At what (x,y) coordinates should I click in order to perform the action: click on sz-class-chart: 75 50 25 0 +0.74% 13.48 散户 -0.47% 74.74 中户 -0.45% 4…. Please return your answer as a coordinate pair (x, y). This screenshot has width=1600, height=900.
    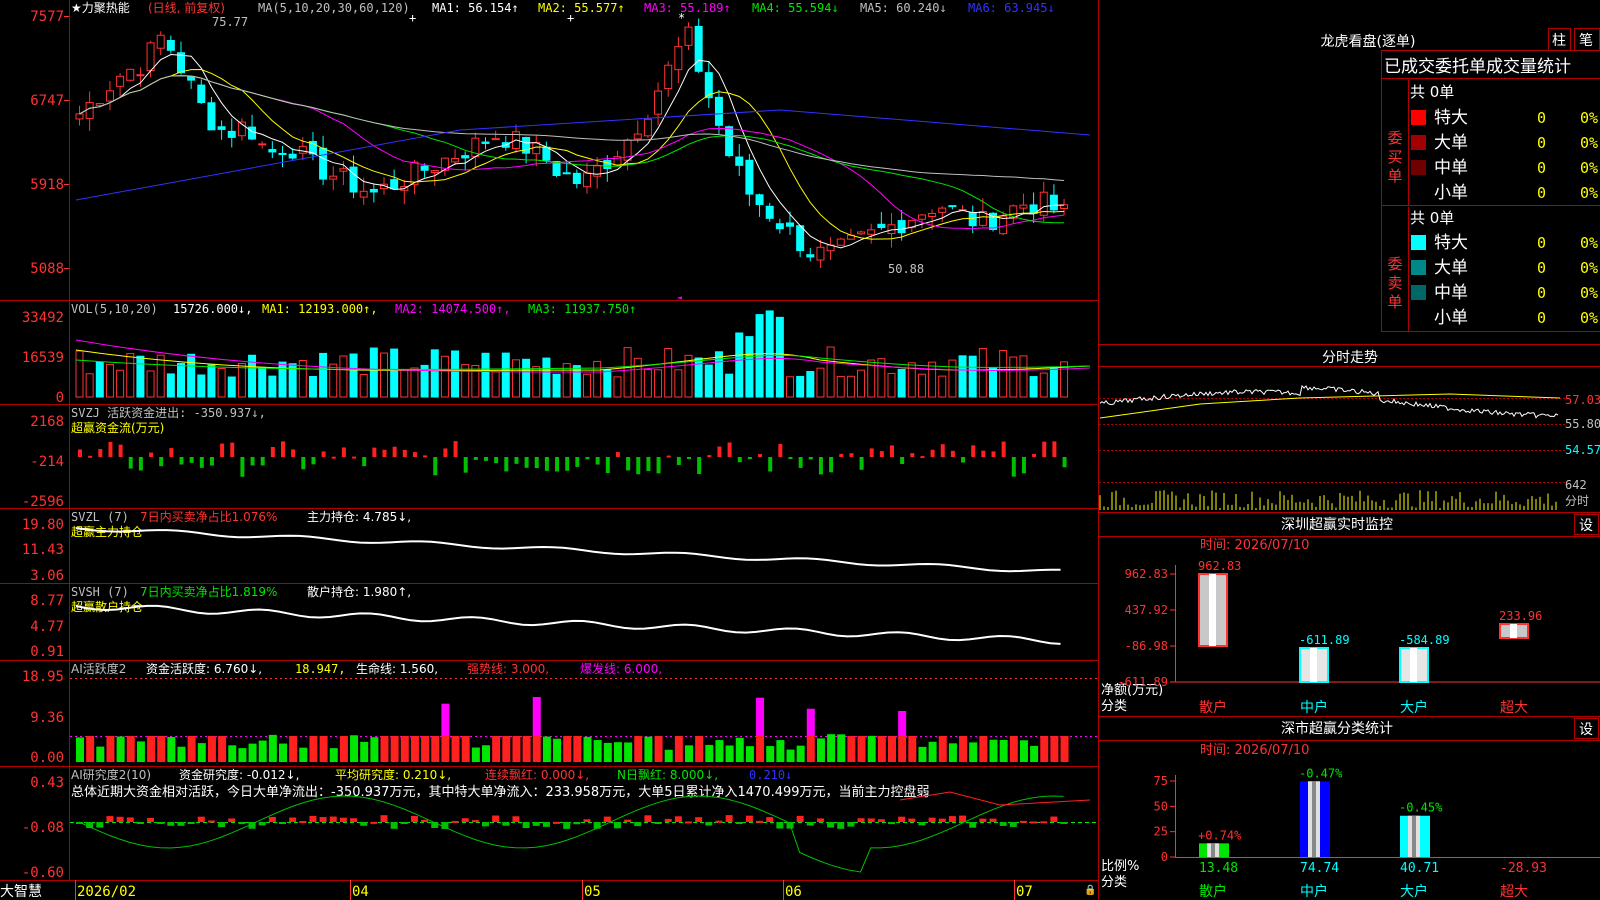
    Looking at the image, I should click on (1377, 833).